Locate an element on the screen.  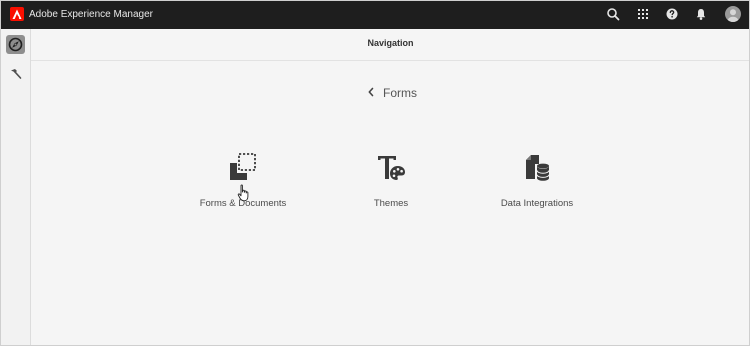
page-title: Navigation is located at coordinates (390, 43).